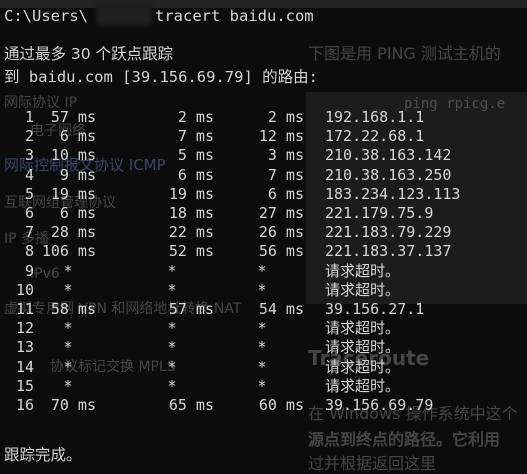 The height and width of the screenshot is (474, 527). What do you see at coordinates (195, 174) in the screenshot?
I see `hop-time-2: 6 ms` at bounding box center [195, 174].